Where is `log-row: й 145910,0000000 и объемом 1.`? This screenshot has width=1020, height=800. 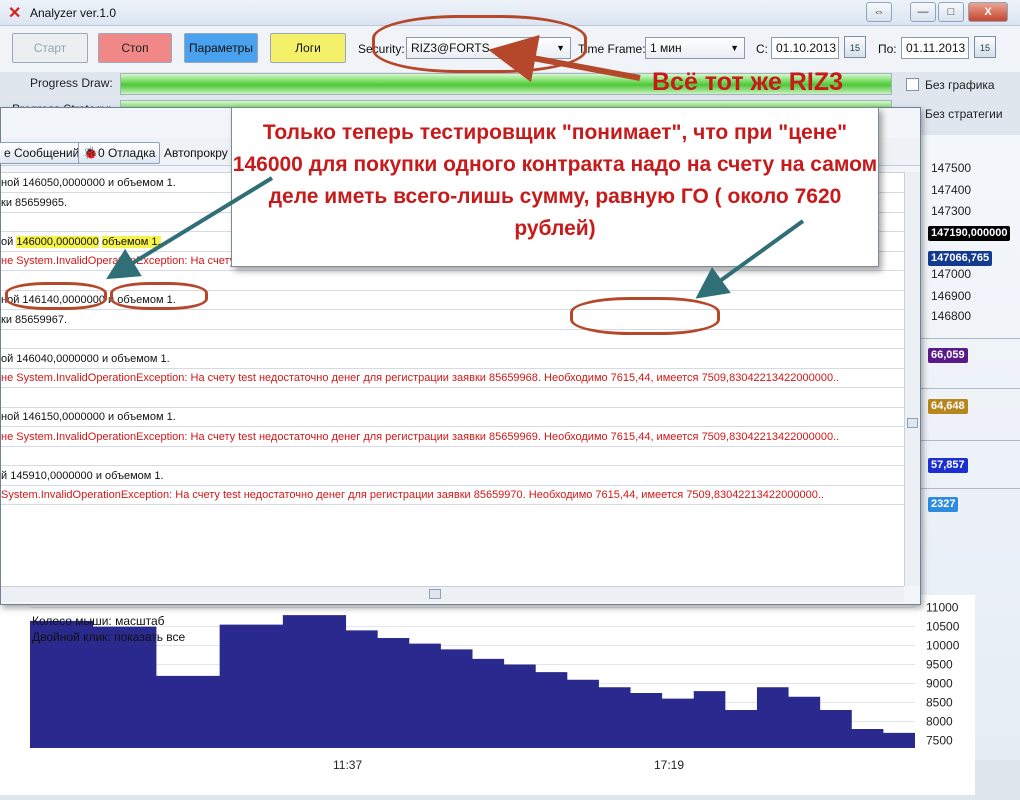
log-row: й 145910,0000000 и объемом 1. is located at coordinates (452, 476).